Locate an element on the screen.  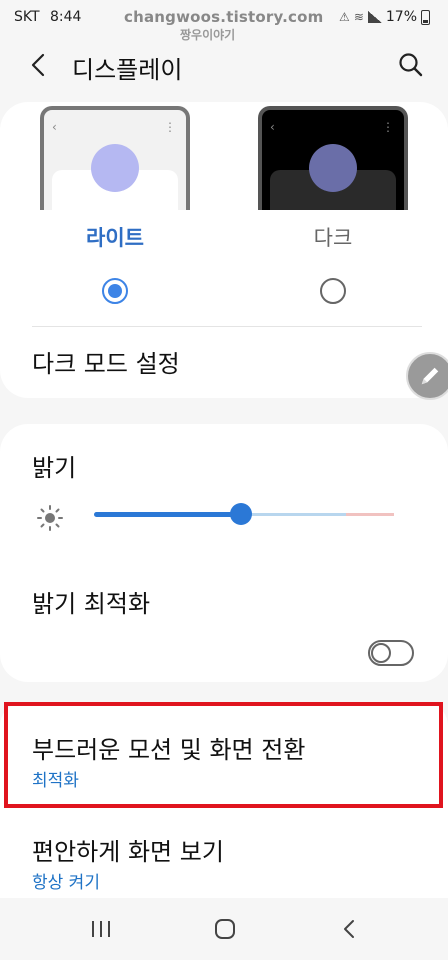
home-icon is located at coordinates (225, 929).